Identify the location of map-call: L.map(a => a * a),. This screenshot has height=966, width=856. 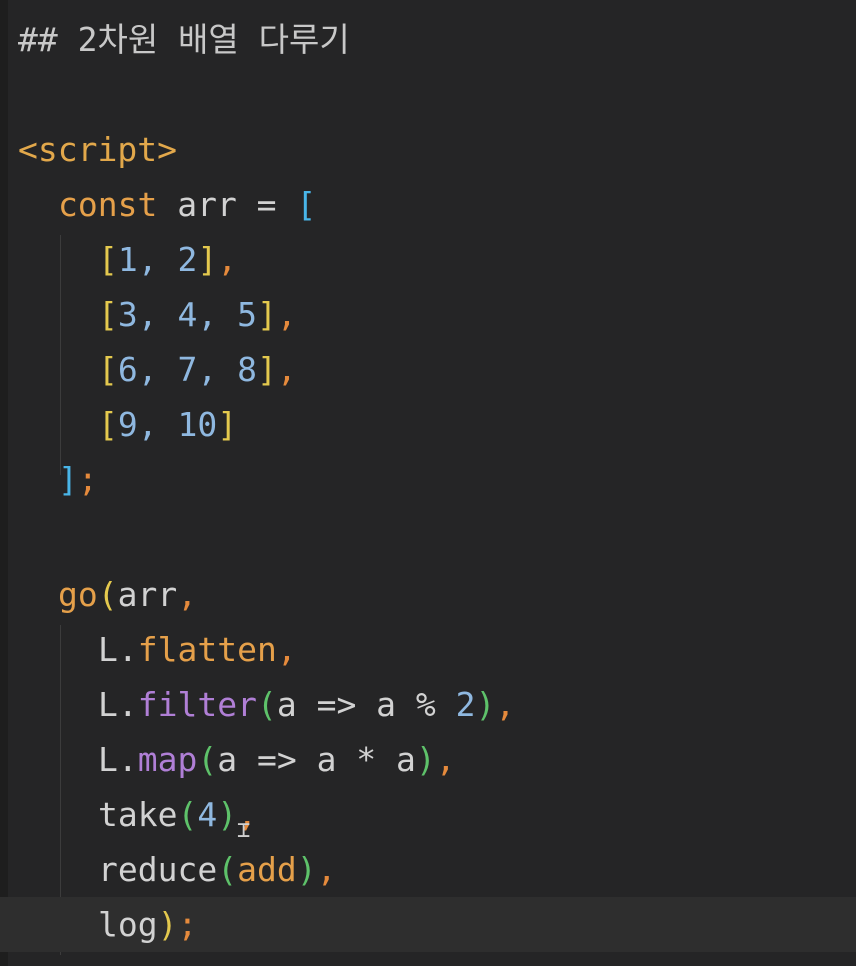
(277, 759).